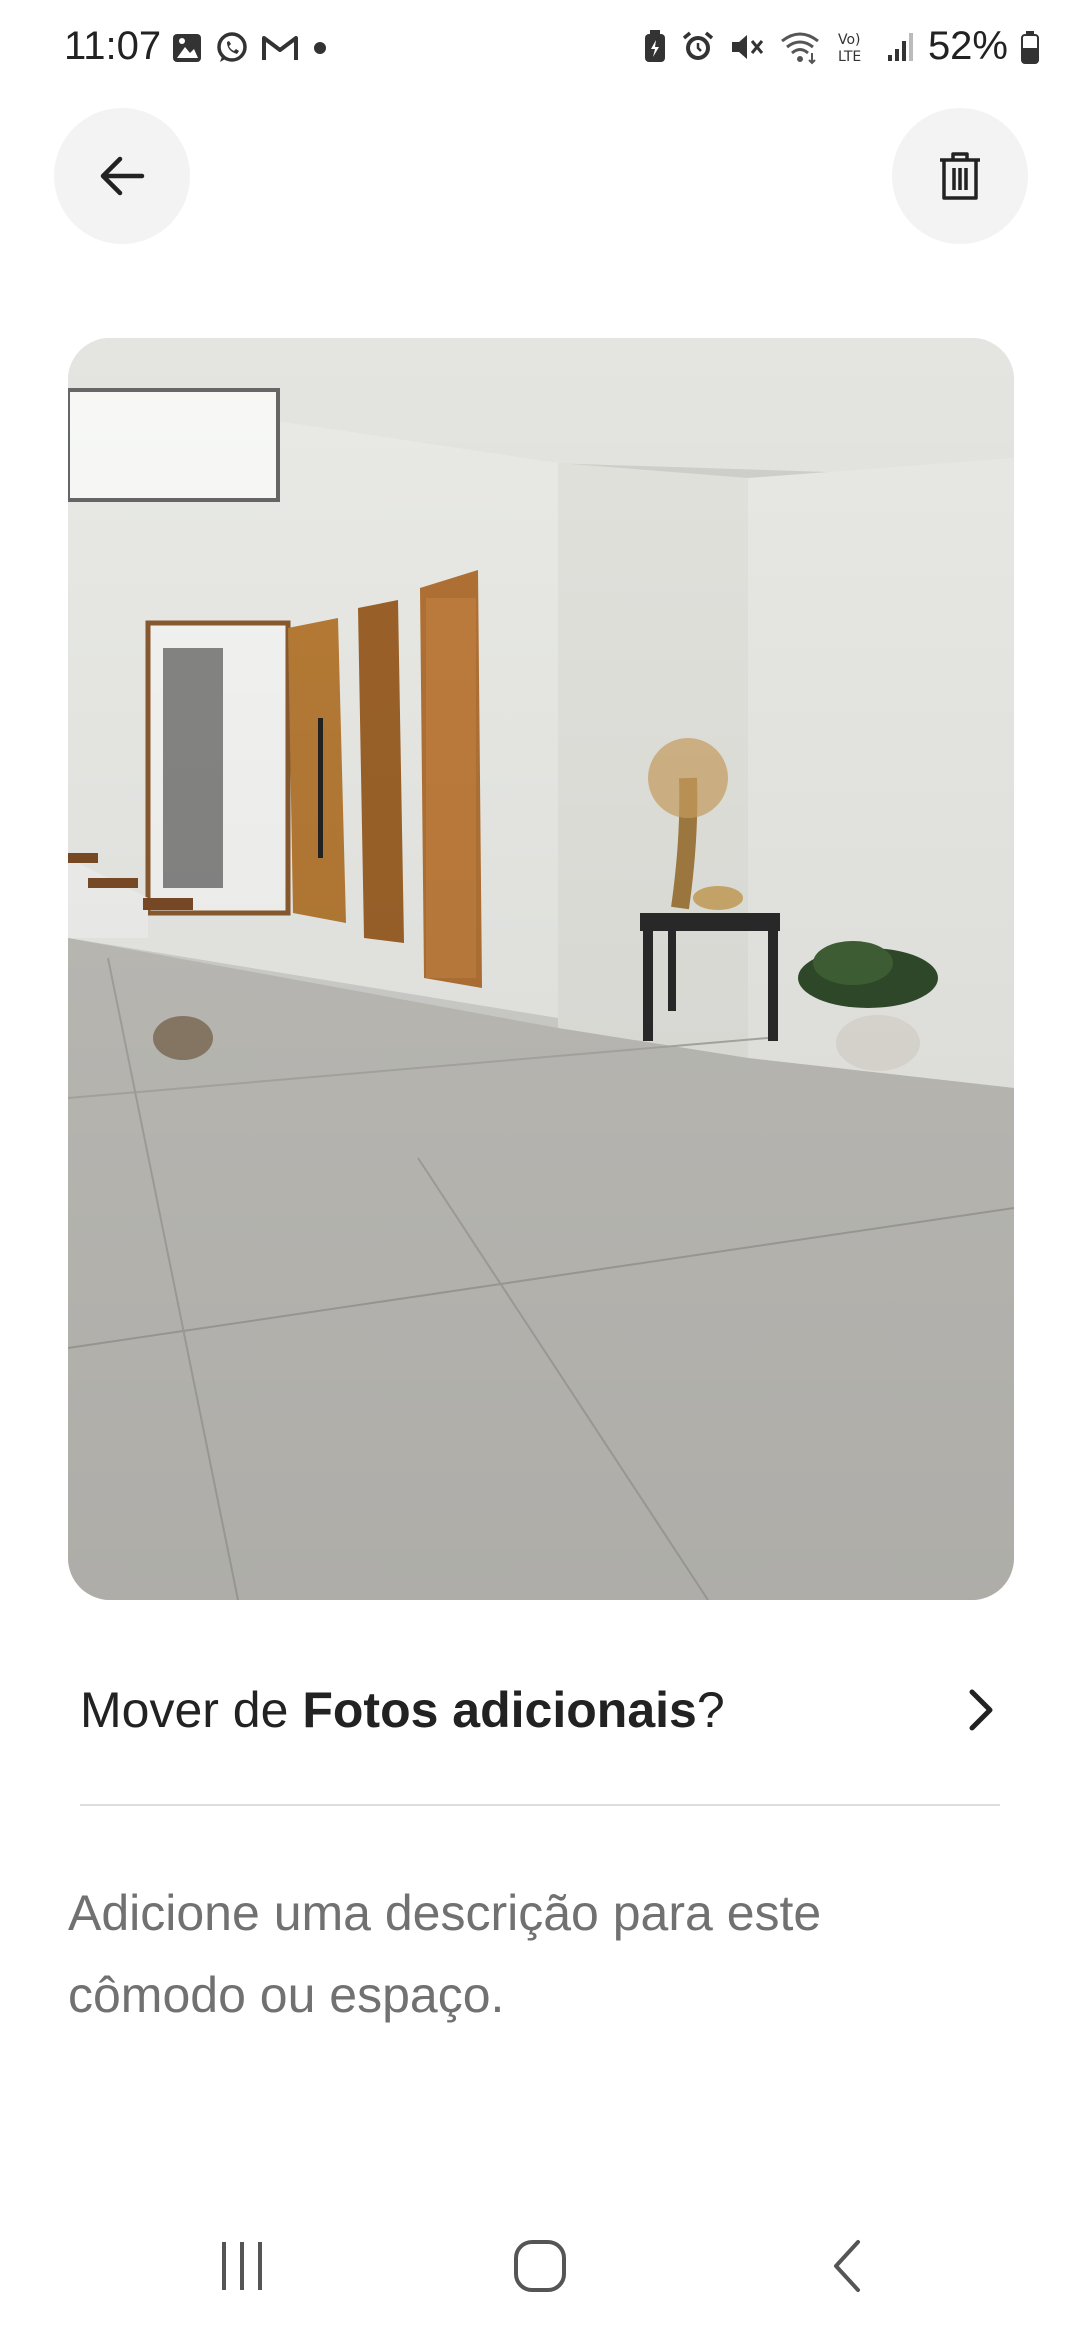 The width and height of the screenshot is (1080, 2340). Describe the element at coordinates (849, 40) in the screenshot. I see `svg-text: Vo)` at that location.